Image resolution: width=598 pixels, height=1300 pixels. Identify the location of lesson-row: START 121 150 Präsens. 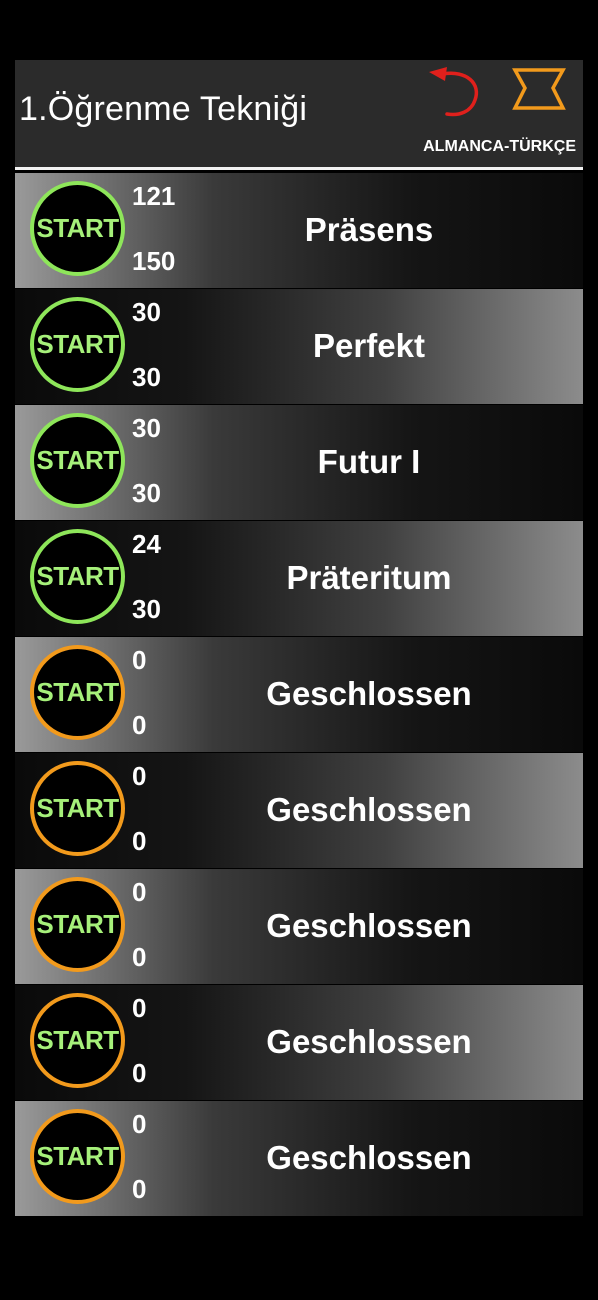
(299, 231).